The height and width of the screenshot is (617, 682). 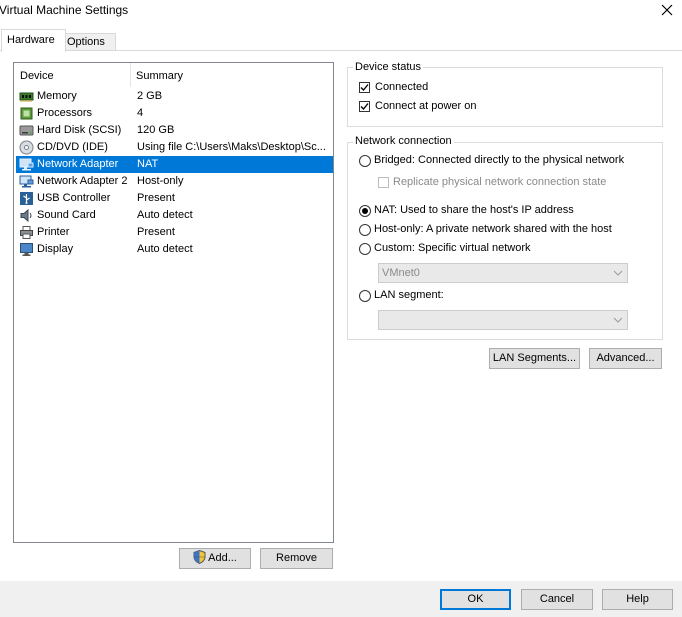 What do you see at coordinates (159, 76) in the screenshot?
I see `column-header-summary: Summary` at bounding box center [159, 76].